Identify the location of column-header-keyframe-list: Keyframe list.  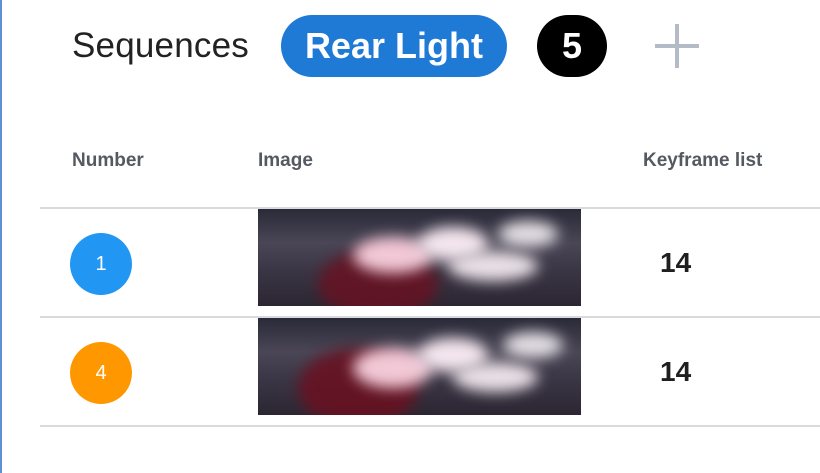
(703, 160).